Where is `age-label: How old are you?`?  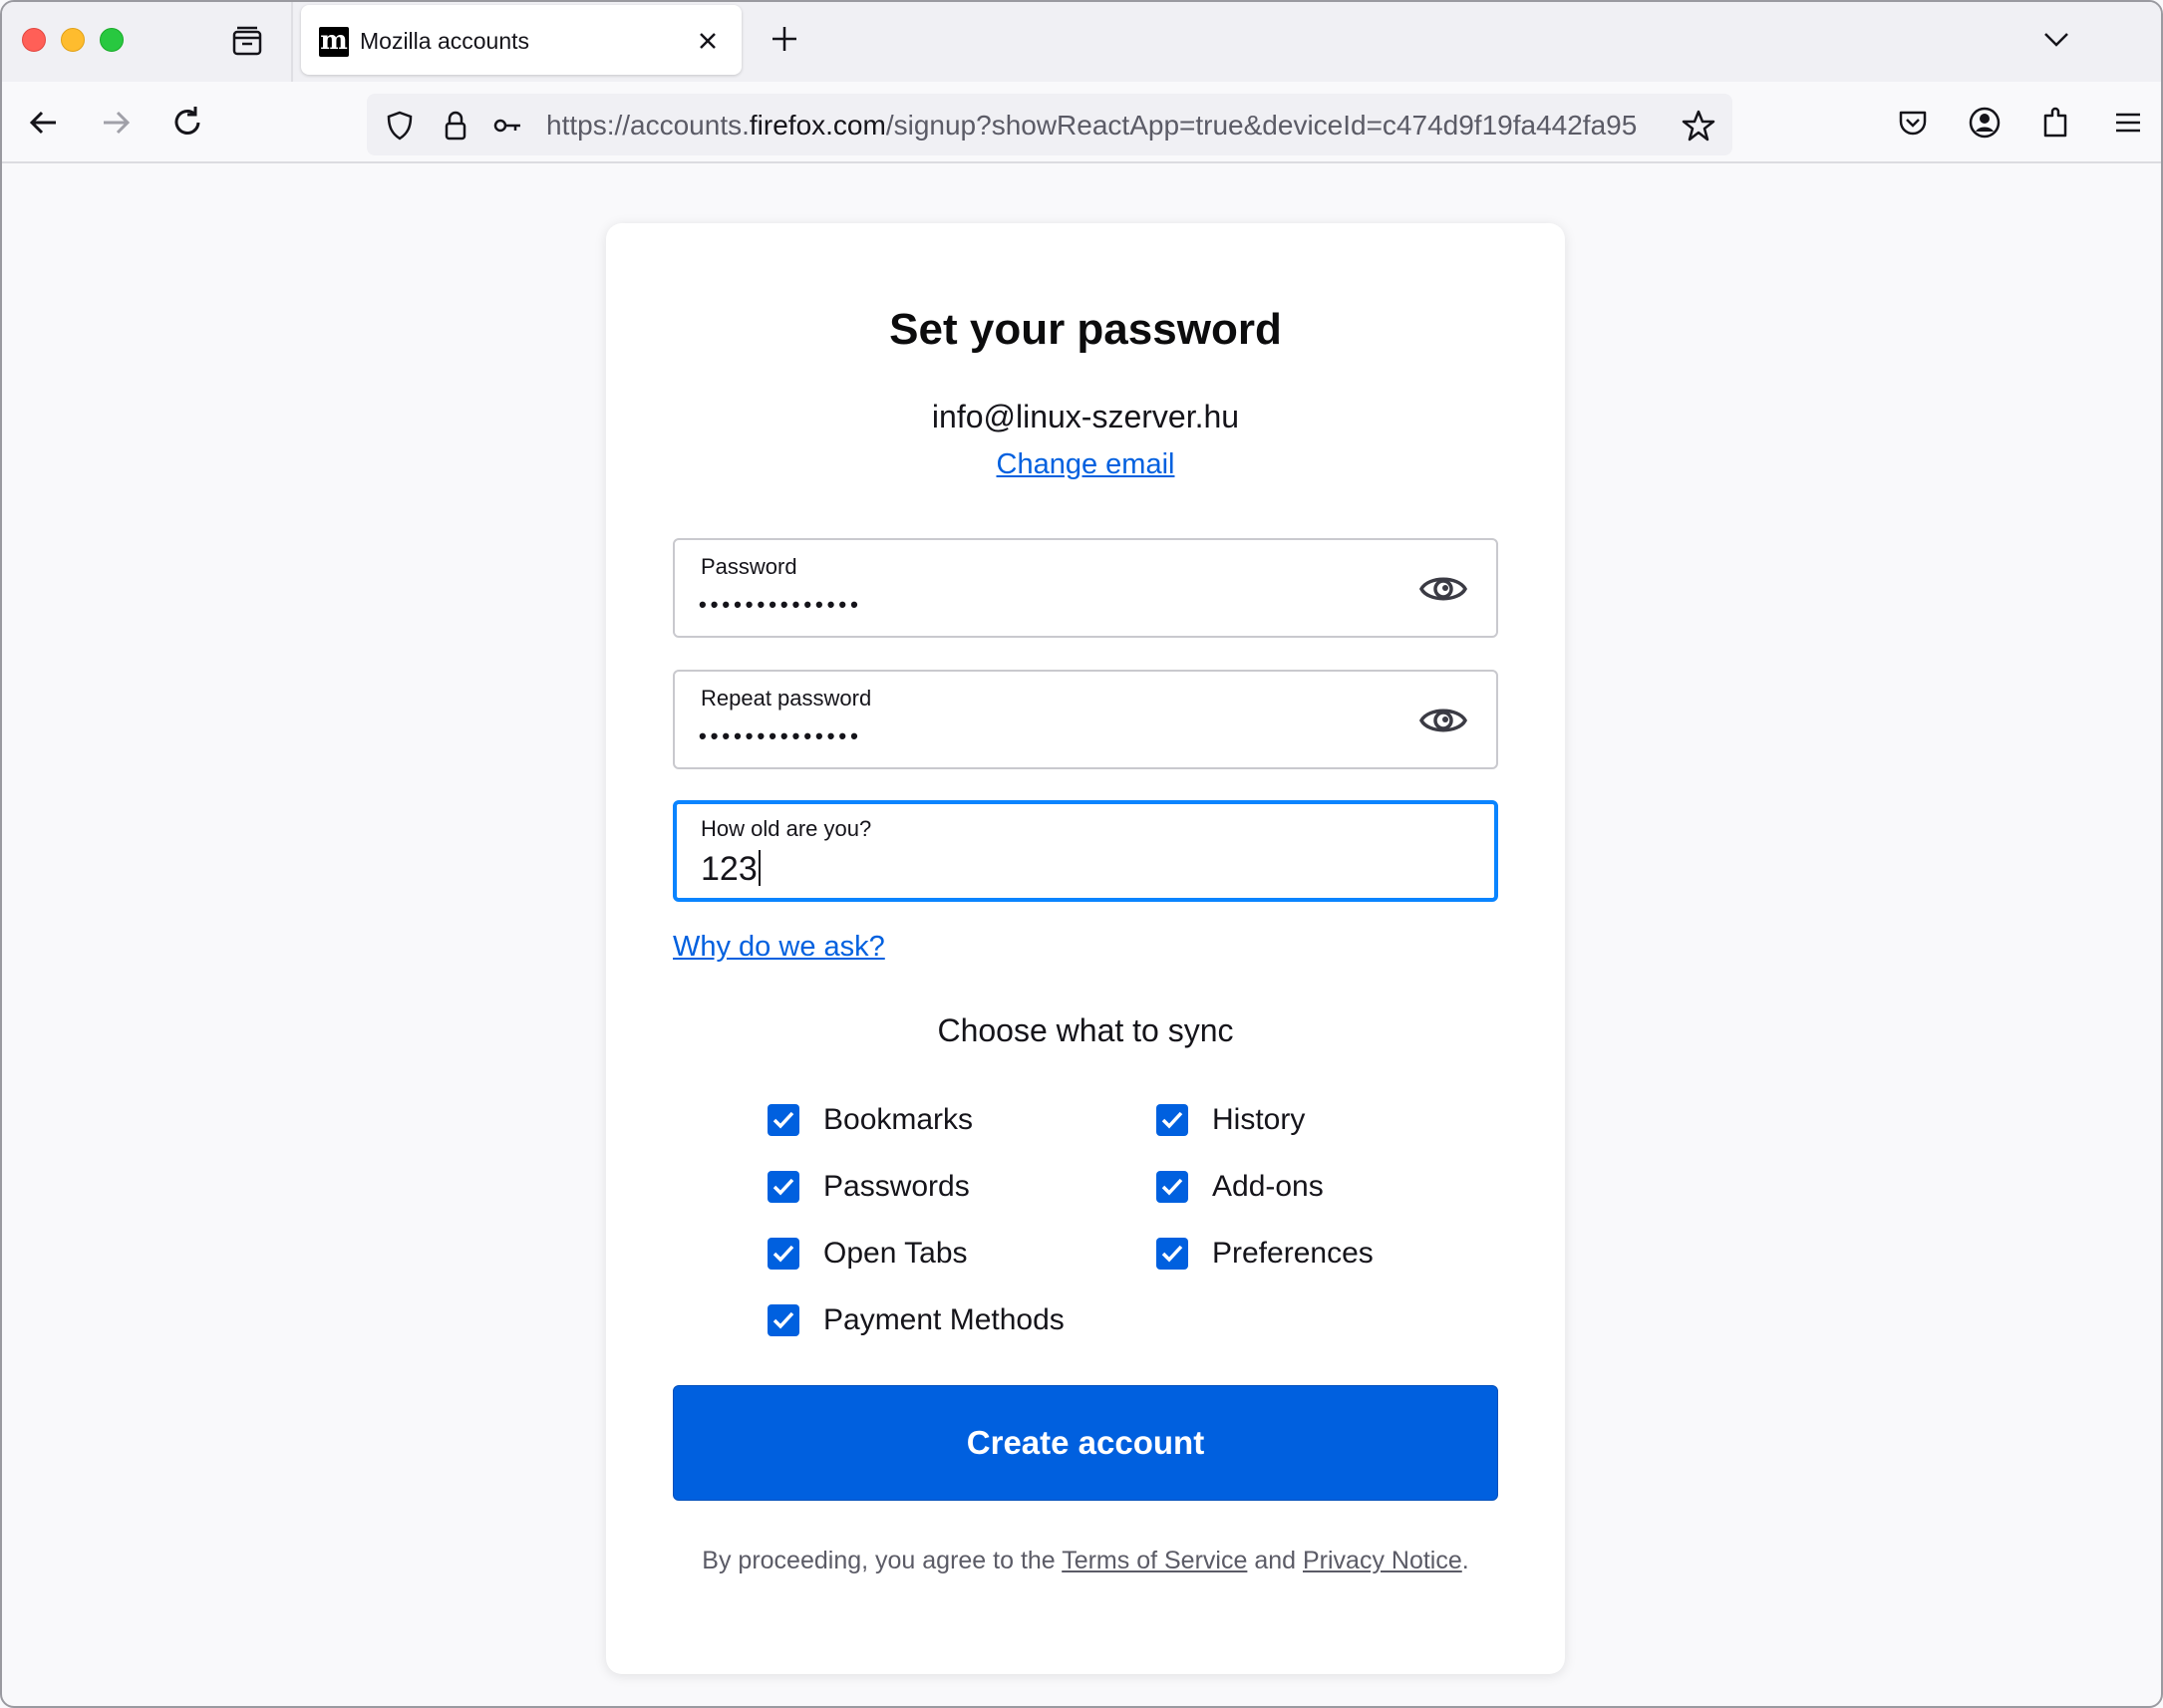 age-label: How old are you? is located at coordinates (787, 828).